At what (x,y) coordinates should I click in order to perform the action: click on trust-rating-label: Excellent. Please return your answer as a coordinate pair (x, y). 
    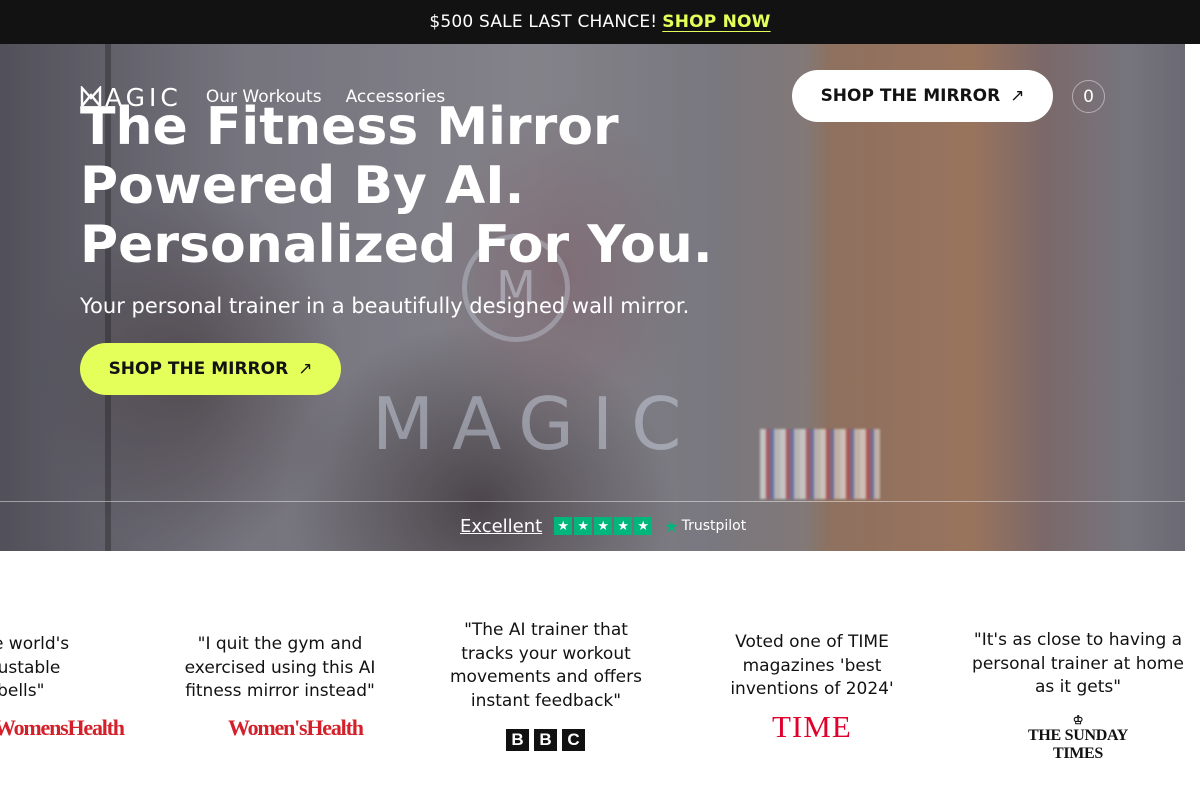
    Looking at the image, I should click on (501, 526).